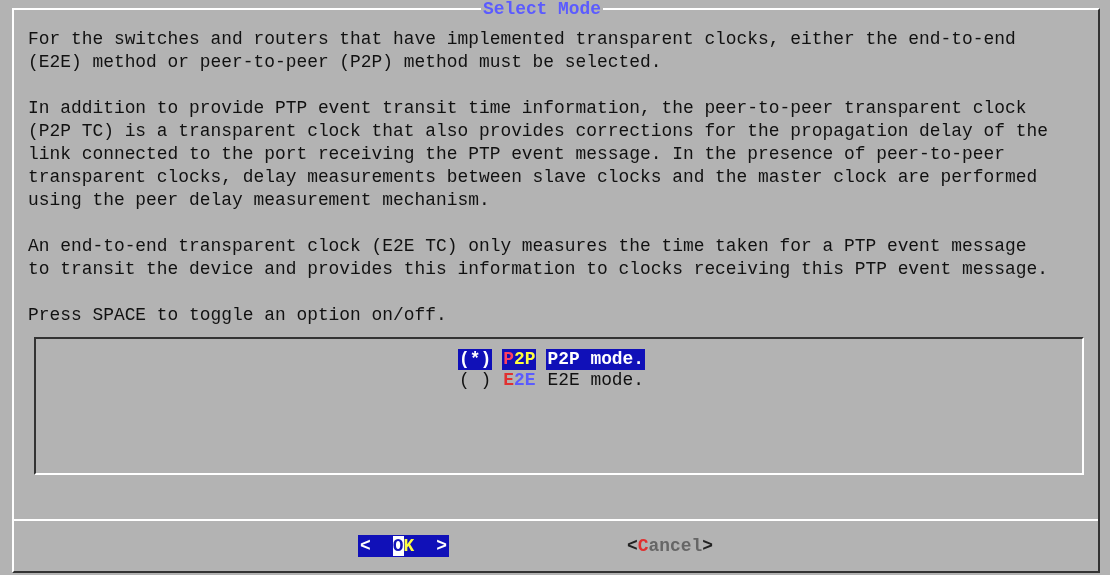  Describe the element at coordinates (596, 380) in the screenshot. I see `option-label: E2E mode.` at that location.